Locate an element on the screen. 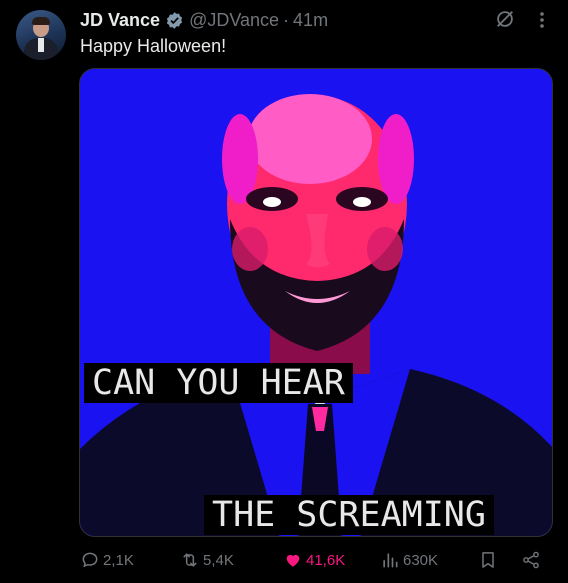  verified-badge-icon is located at coordinates (174, 20).